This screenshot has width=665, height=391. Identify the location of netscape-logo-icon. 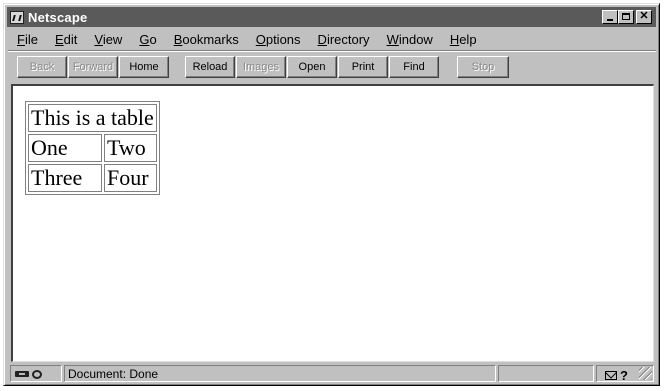
(17, 17).